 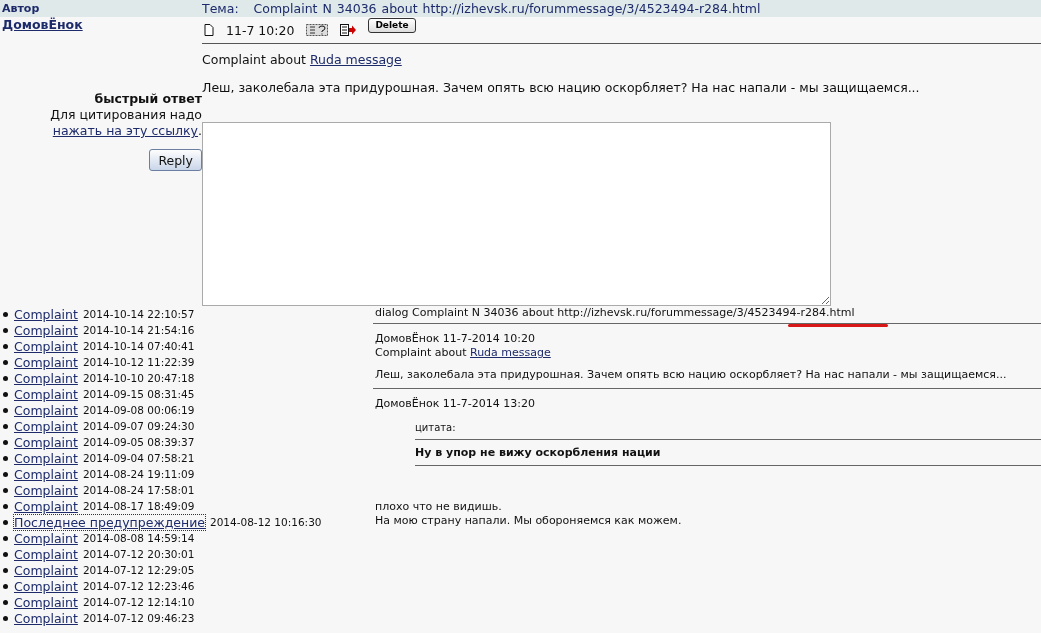 I want to click on document-arrow-icon, so click(x=348, y=30).